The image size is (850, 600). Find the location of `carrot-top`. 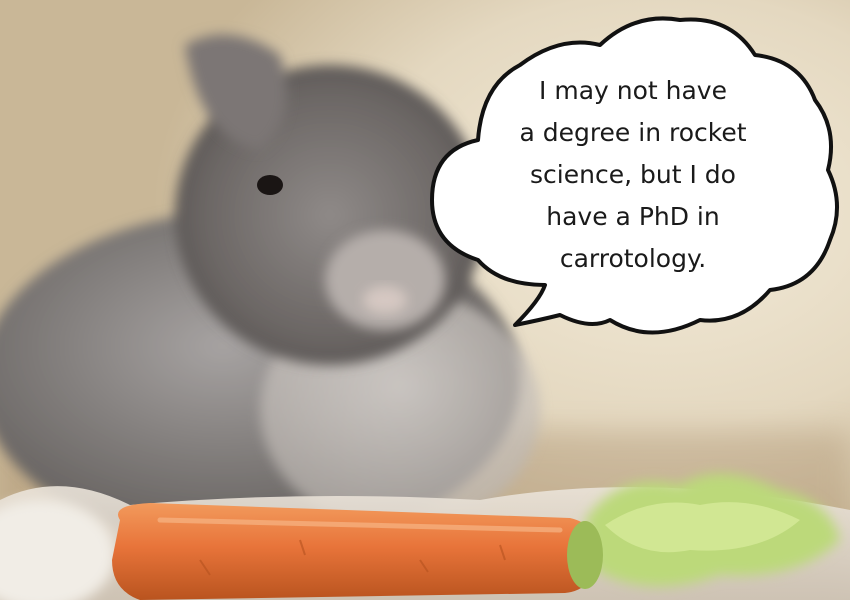

carrot-top is located at coordinates (585, 555).